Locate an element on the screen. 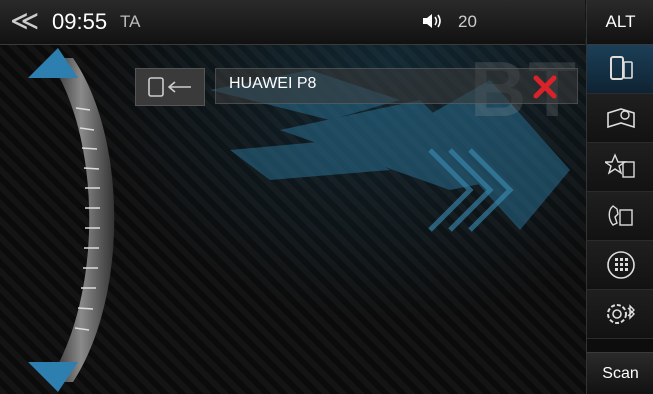  scan-button: Scan is located at coordinates (620, 373).